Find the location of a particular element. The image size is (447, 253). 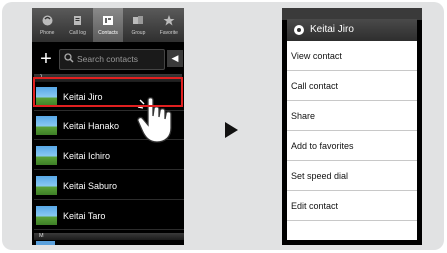

call-log-icon is located at coordinates (78, 21).